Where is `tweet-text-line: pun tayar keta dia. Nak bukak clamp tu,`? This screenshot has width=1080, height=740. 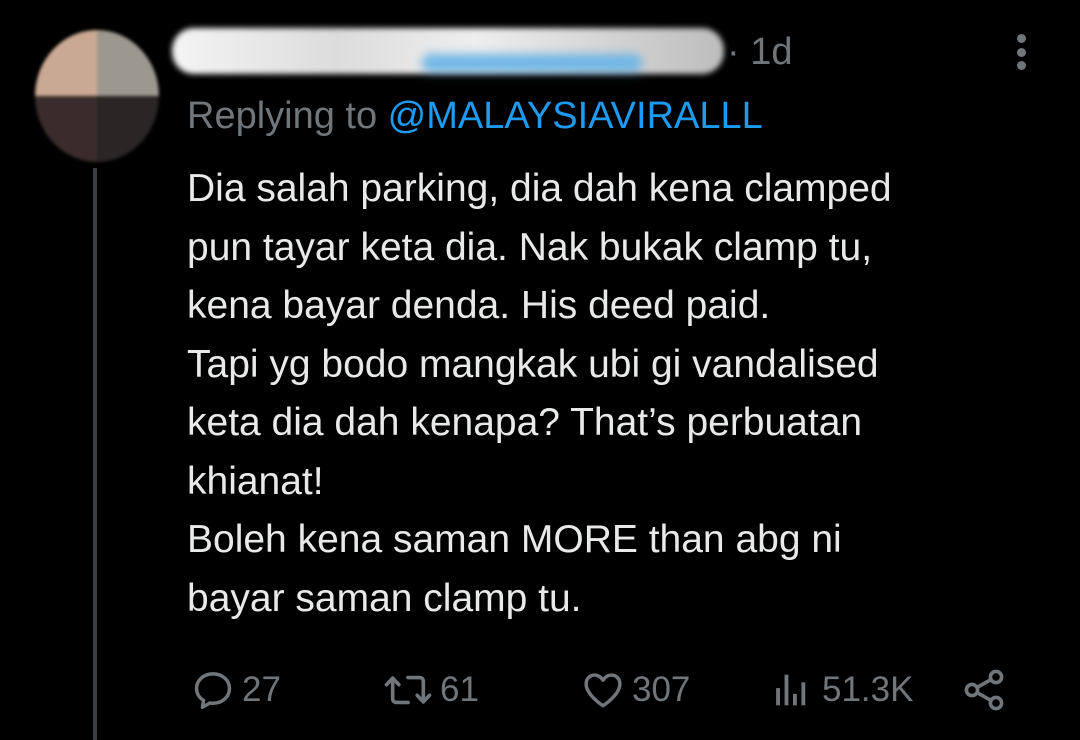 tweet-text-line: pun tayar keta dia. Nak bukak clamp tu, is located at coordinates (530, 247).